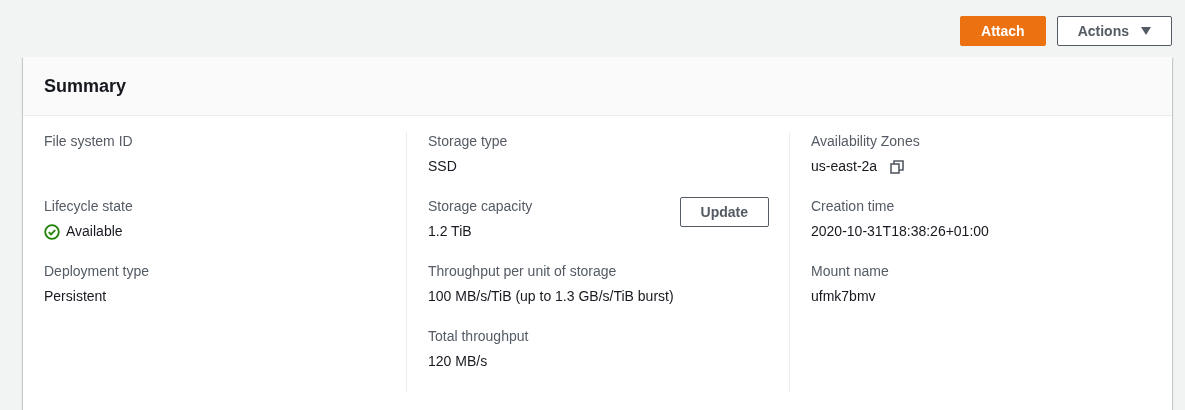 The width and height of the screenshot is (1185, 410). I want to click on copy-icon, so click(897, 166).